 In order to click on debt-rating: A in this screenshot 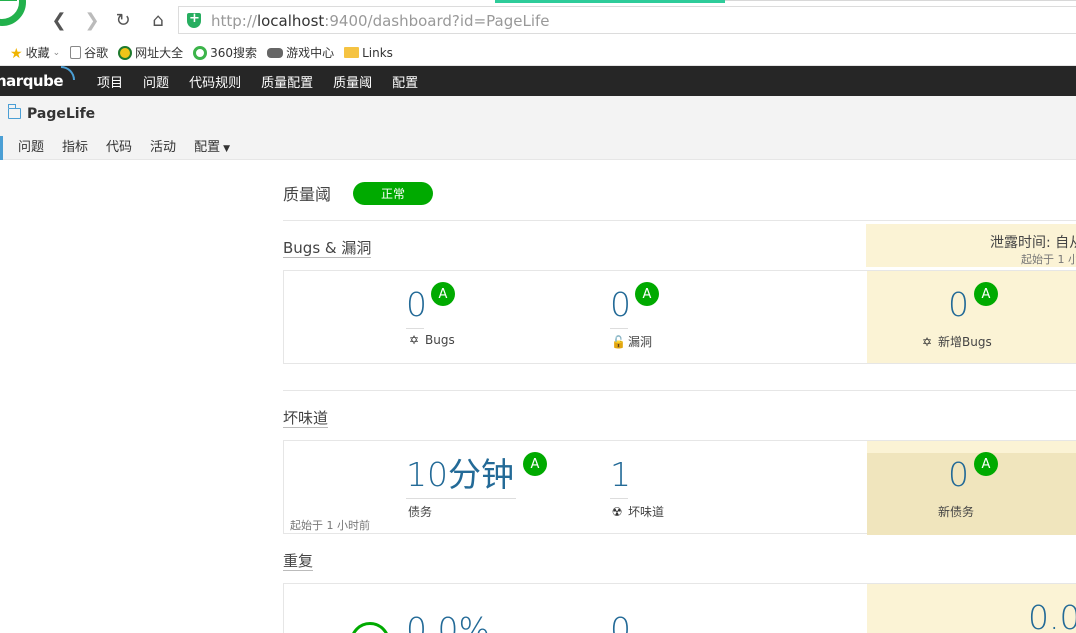, I will do `click(535, 464)`.